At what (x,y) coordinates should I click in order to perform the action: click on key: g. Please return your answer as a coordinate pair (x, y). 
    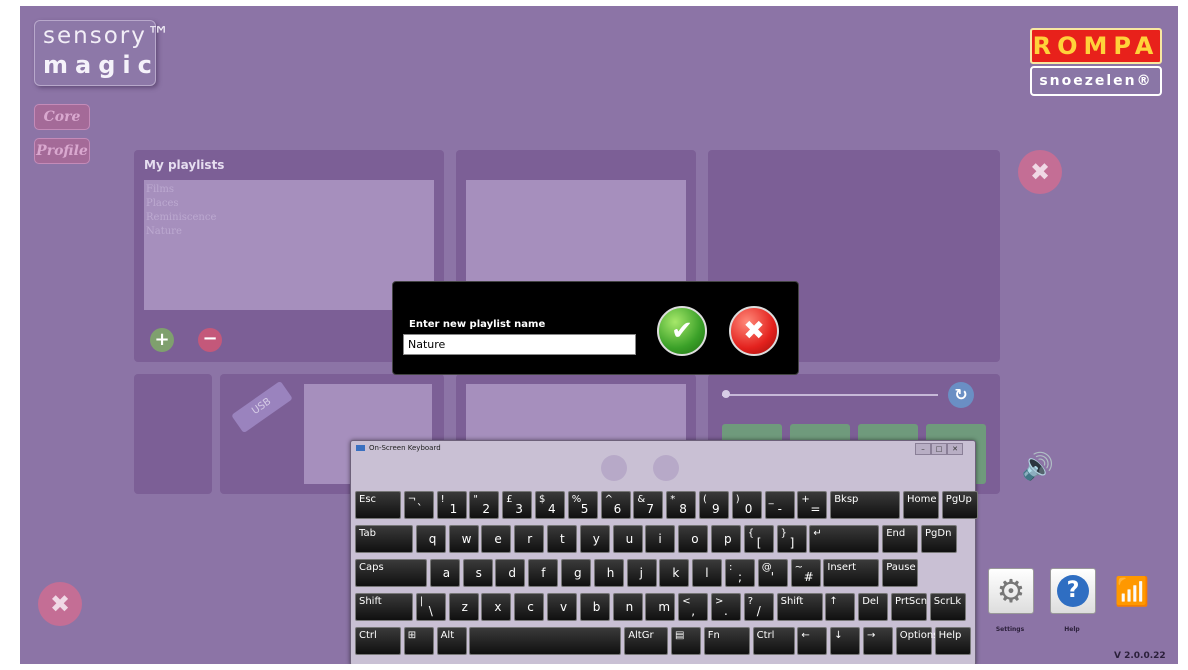
    Looking at the image, I should click on (576, 573).